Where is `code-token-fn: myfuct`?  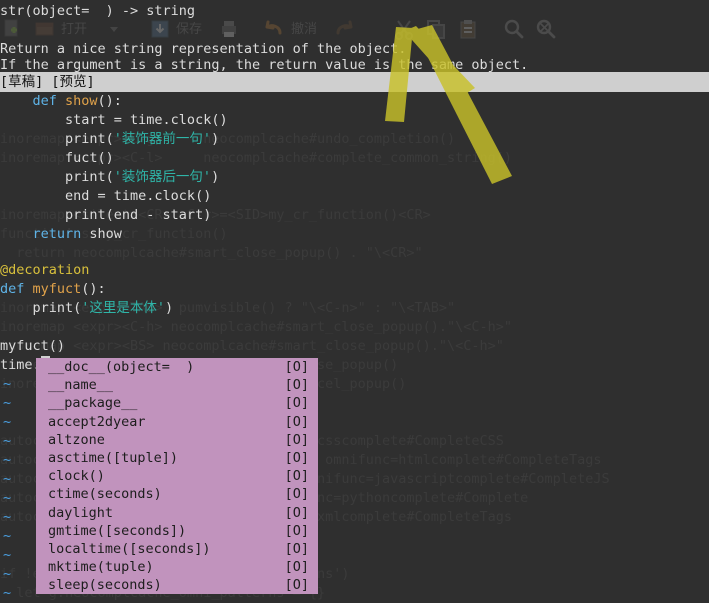
code-token-fn: myfuct is located at coordinates (57, 289).